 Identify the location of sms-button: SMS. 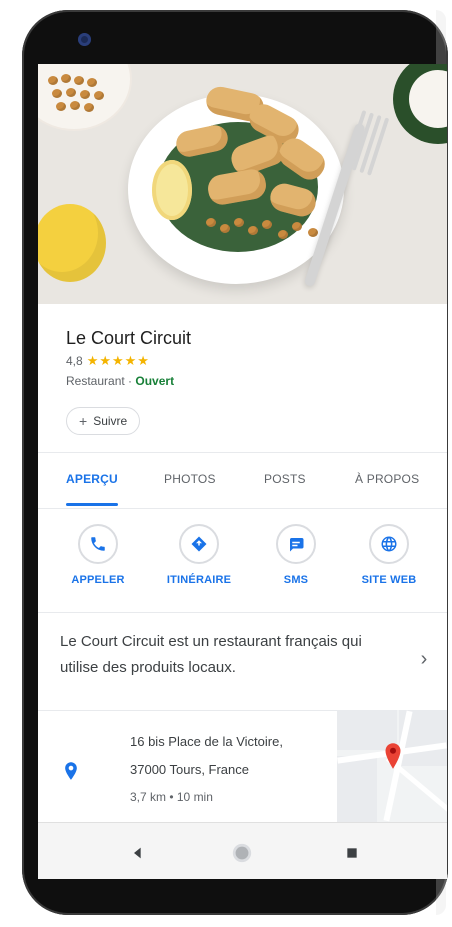
(296, 555).